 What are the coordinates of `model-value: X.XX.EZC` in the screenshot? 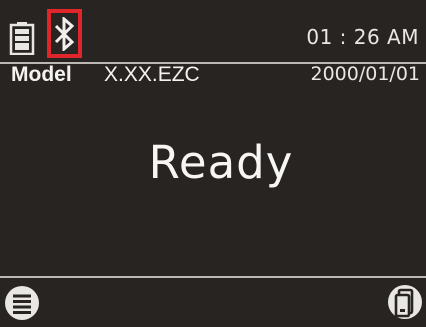 It's located at (152, 74).